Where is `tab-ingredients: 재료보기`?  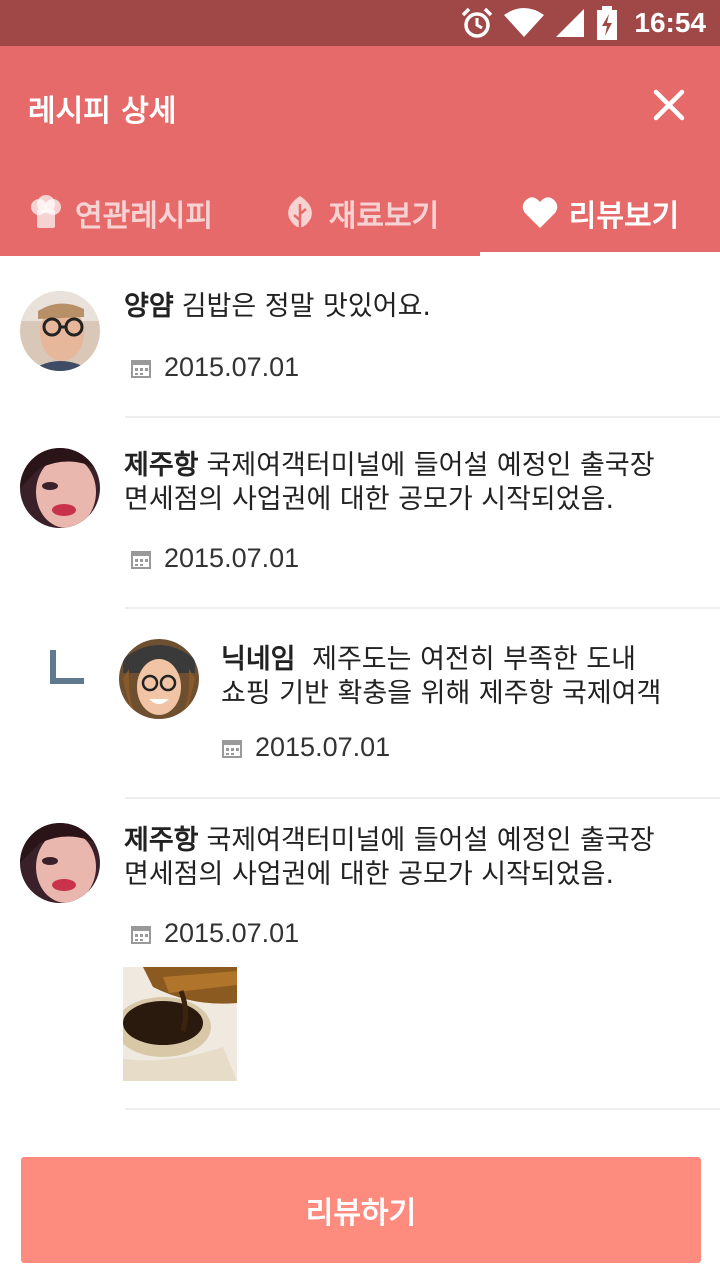 tab-ingredients: 재료보기 is located at coordinates (360, 213).